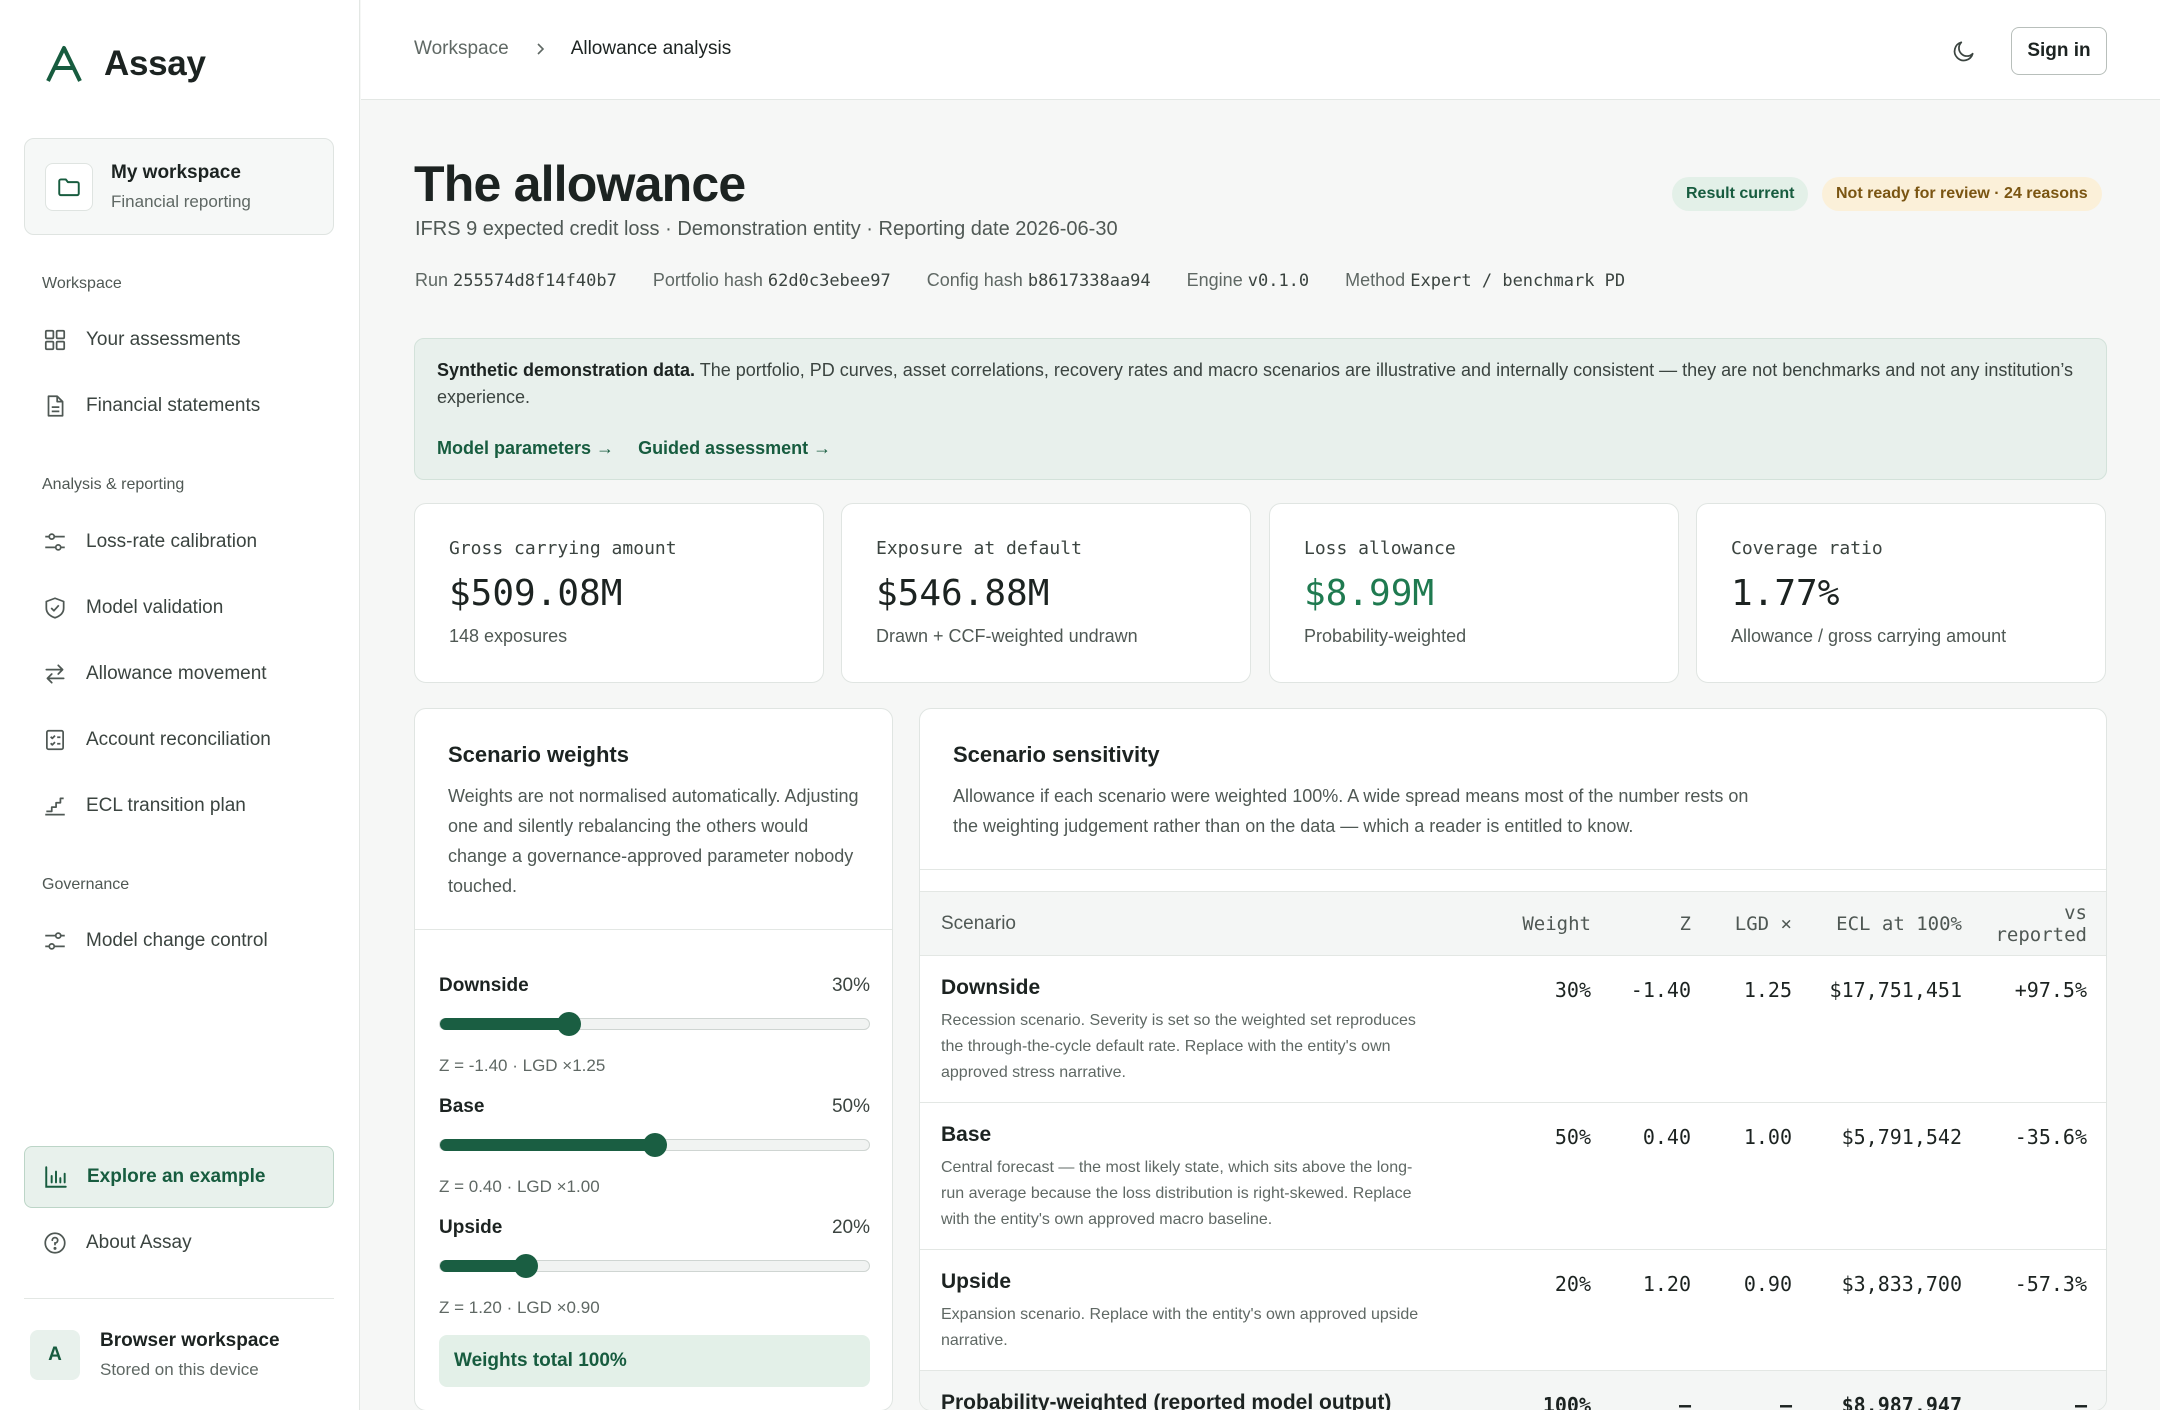 The width and height of the screenshot is (2160, 1410). I want to click on lgd-cell: 1.25, so click(1741, 1029).